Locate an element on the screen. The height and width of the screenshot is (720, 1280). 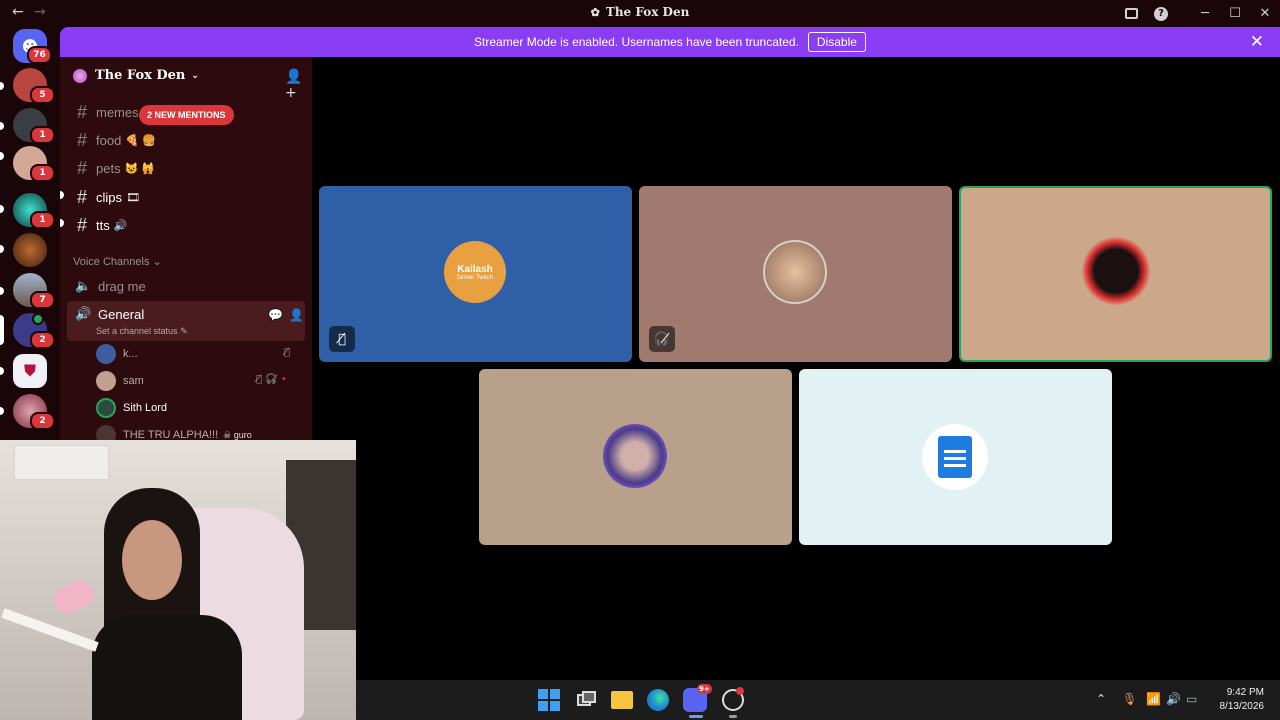
channel-pets: # pets 😺 🙀 is located at coordinates (115, 168).